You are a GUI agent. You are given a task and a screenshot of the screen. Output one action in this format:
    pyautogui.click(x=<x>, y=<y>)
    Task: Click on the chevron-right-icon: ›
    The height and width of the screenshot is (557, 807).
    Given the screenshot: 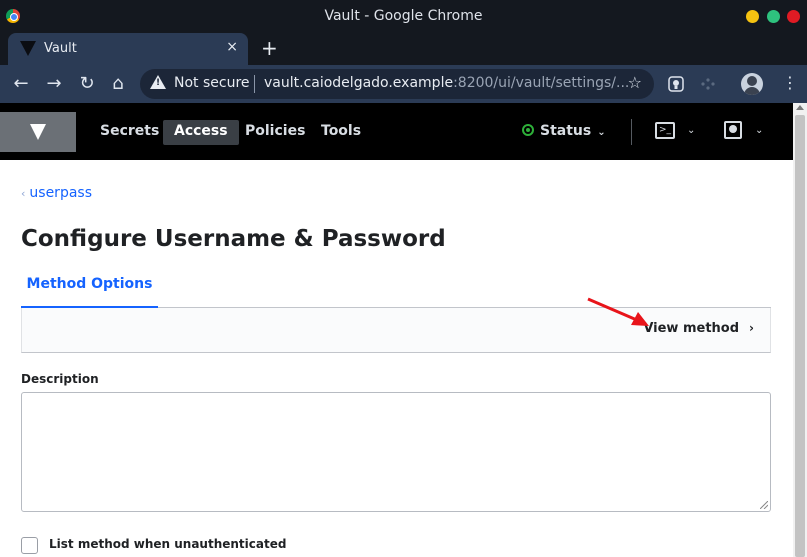 What is the action you would take?
    pyautogui.click(x=751, y=328)
    